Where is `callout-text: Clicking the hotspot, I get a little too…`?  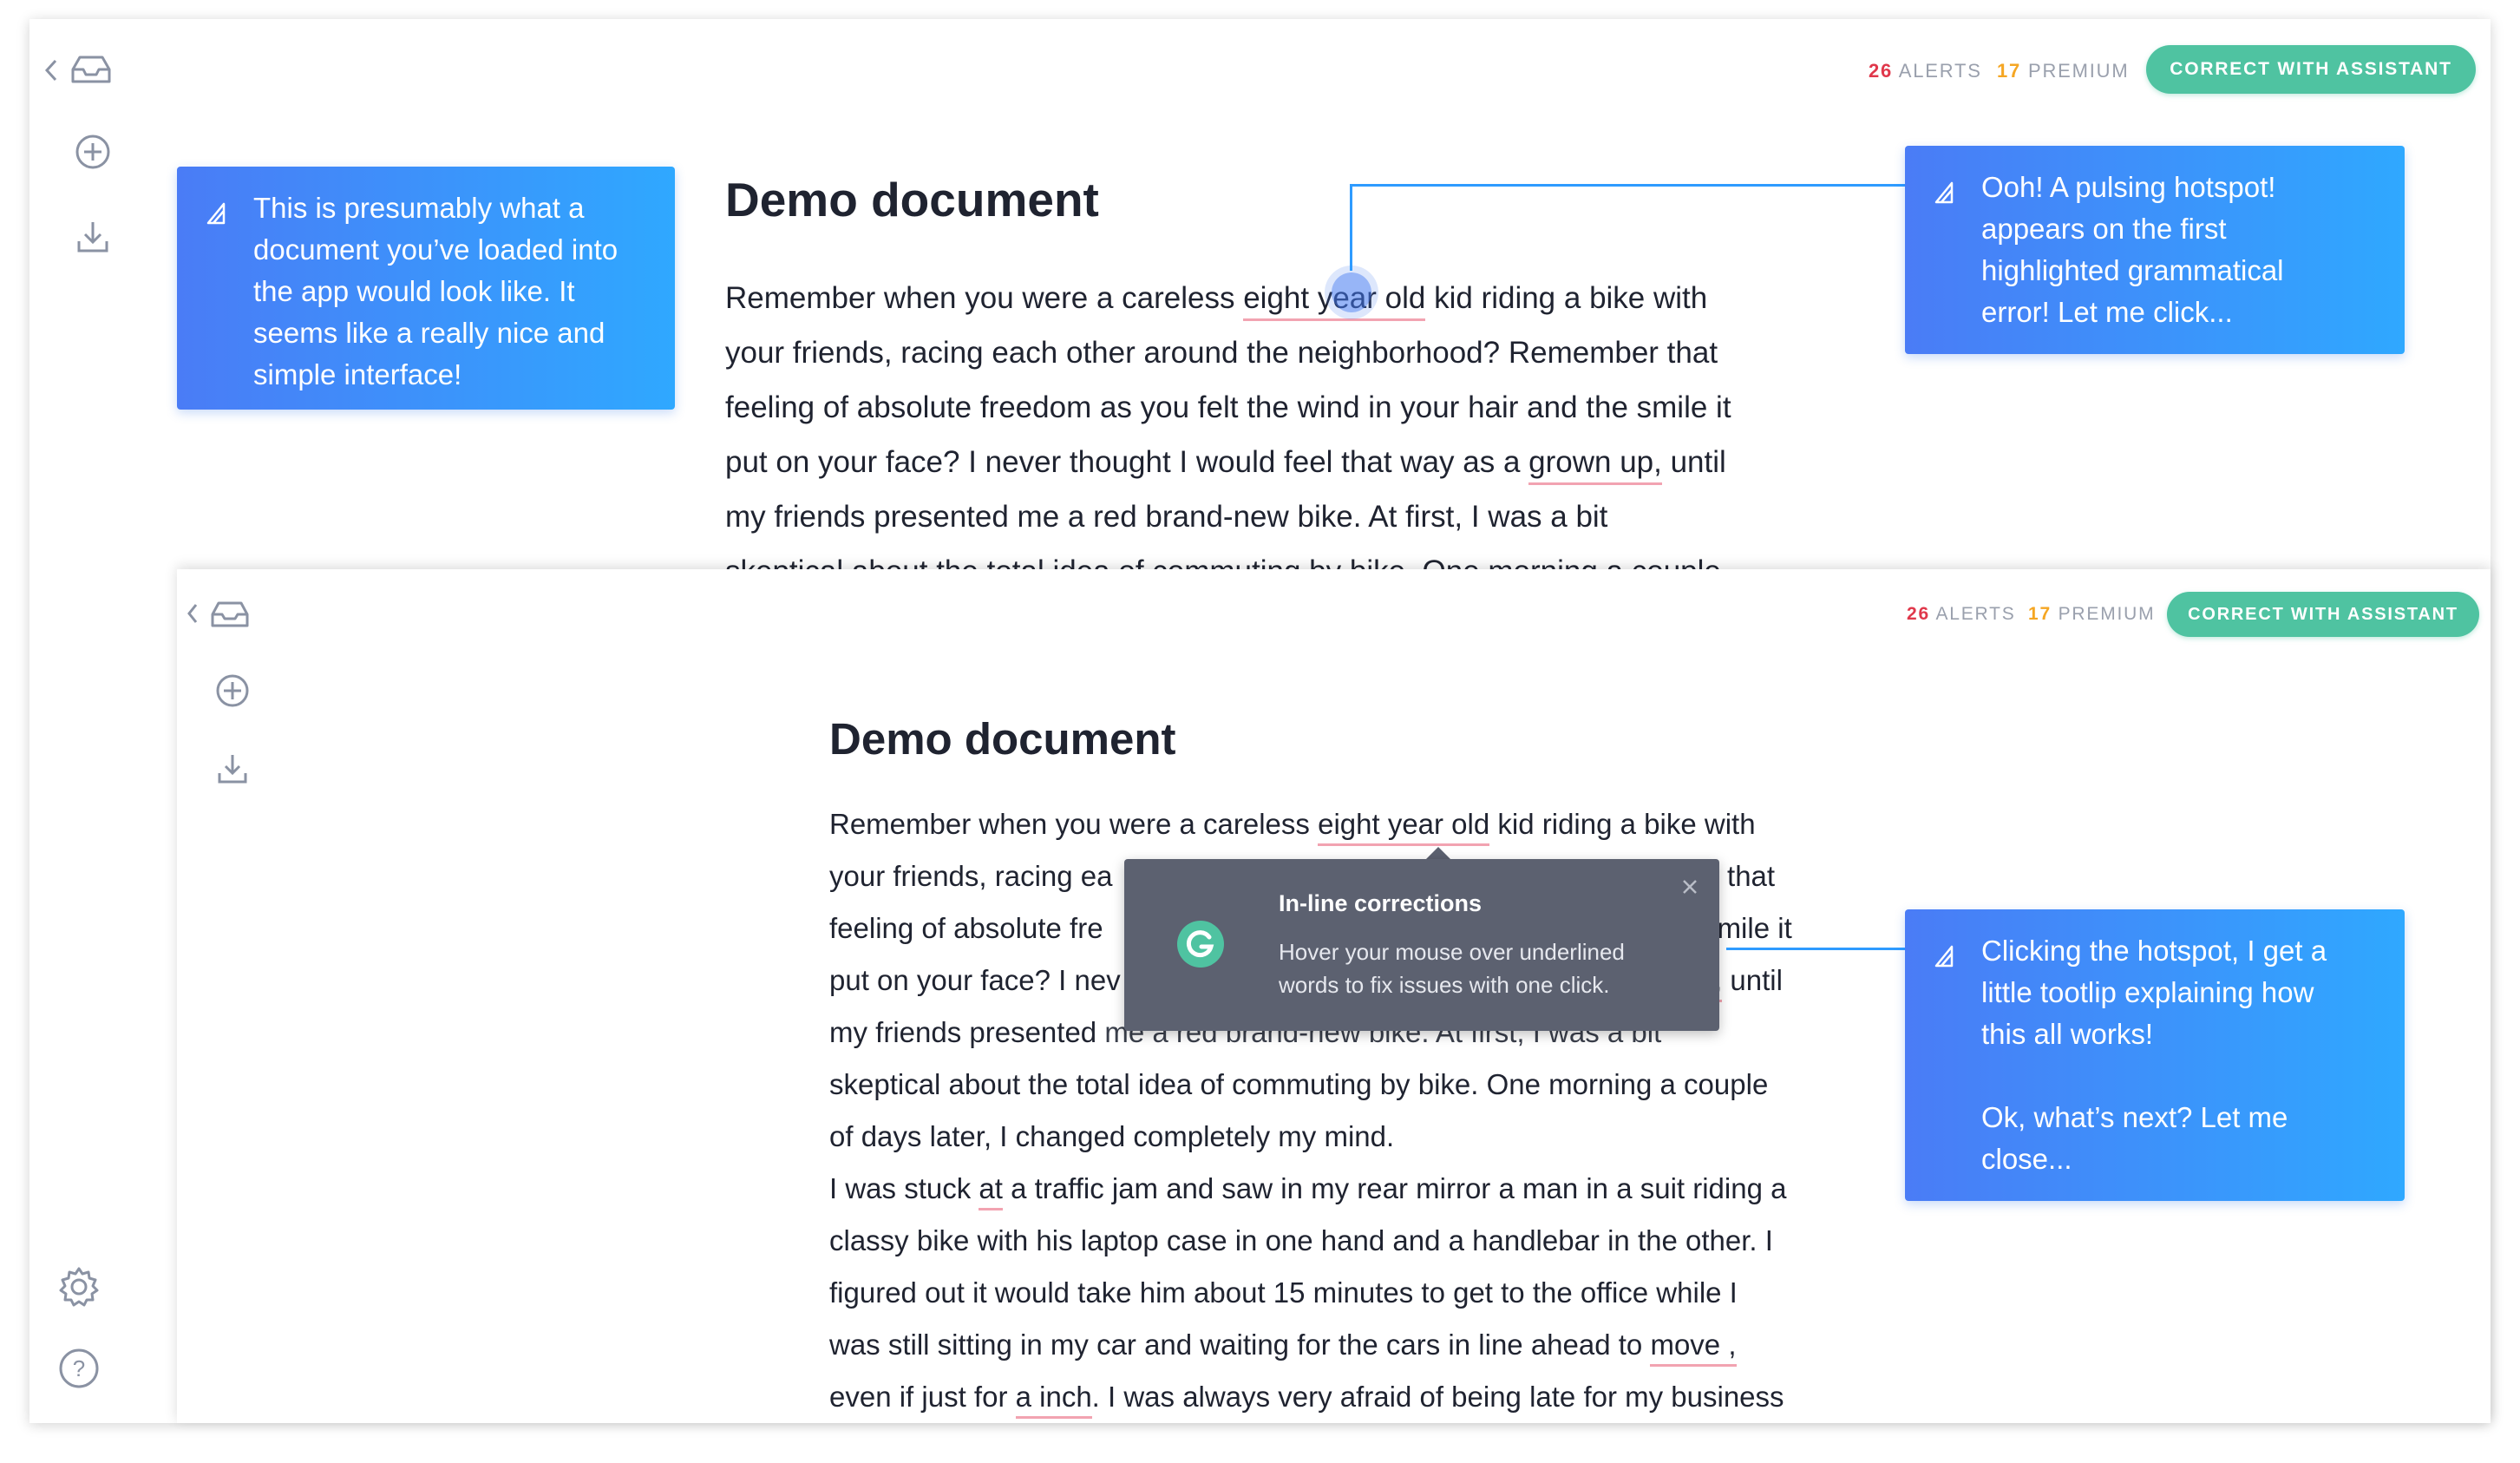
callout-text: Clicking the hotspot, I get a little too… is located at coordinates (2154, 1055).